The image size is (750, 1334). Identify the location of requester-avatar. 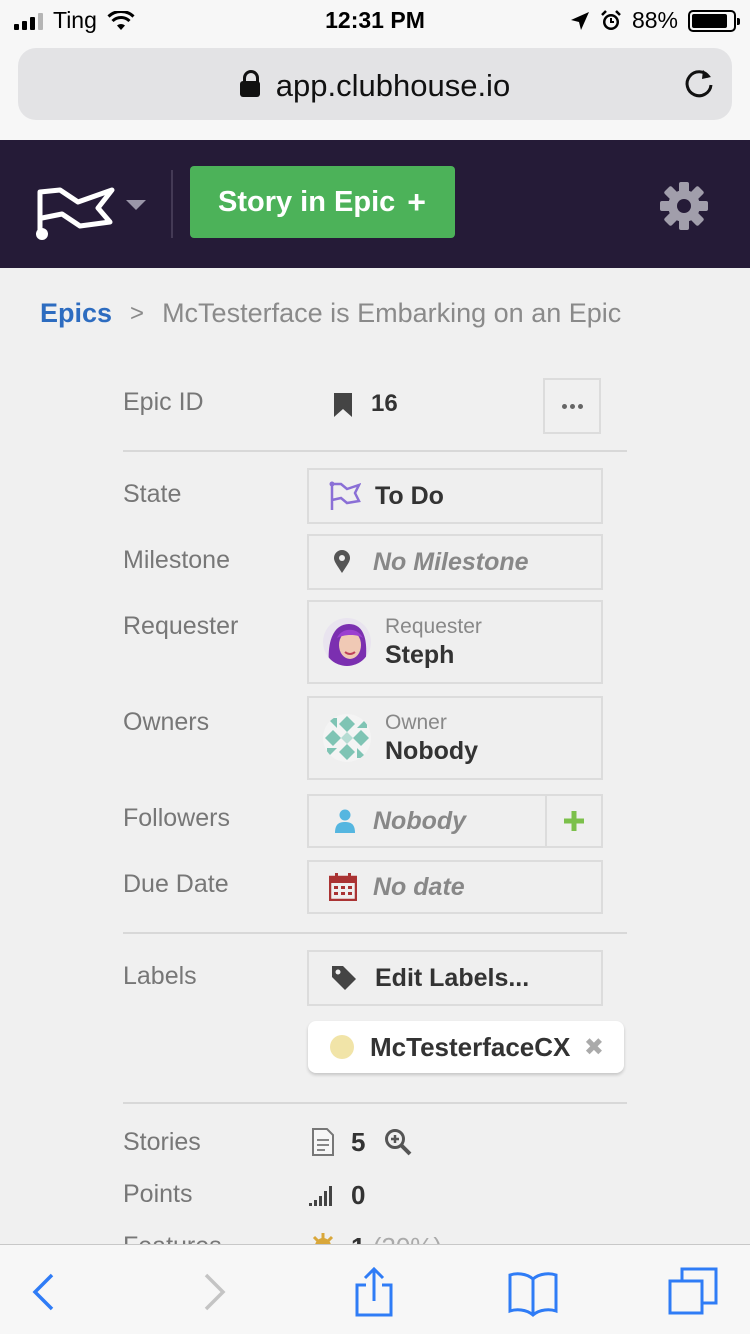
(347, 642).